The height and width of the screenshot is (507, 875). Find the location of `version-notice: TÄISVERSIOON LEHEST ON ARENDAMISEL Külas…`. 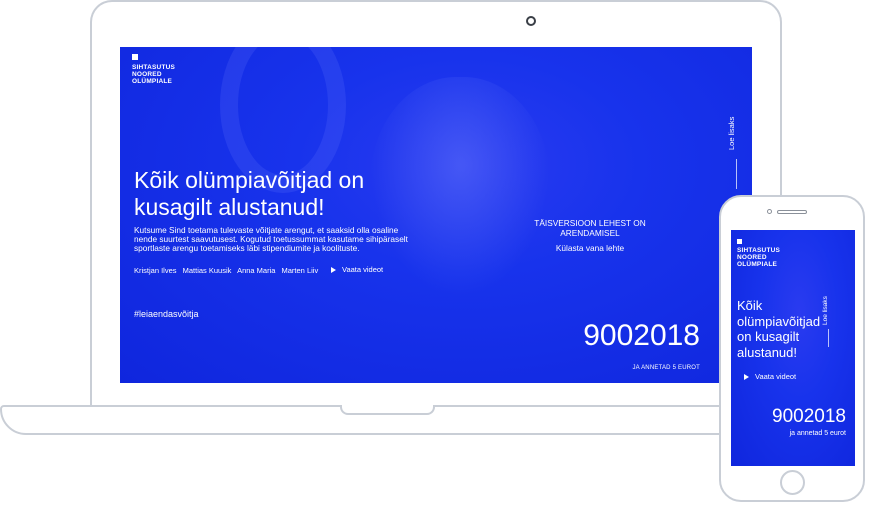

version-notice: TÄISVERSIOON LEHEST ON ARENDAMISEL Külas… is located at coordinates (590, 235).